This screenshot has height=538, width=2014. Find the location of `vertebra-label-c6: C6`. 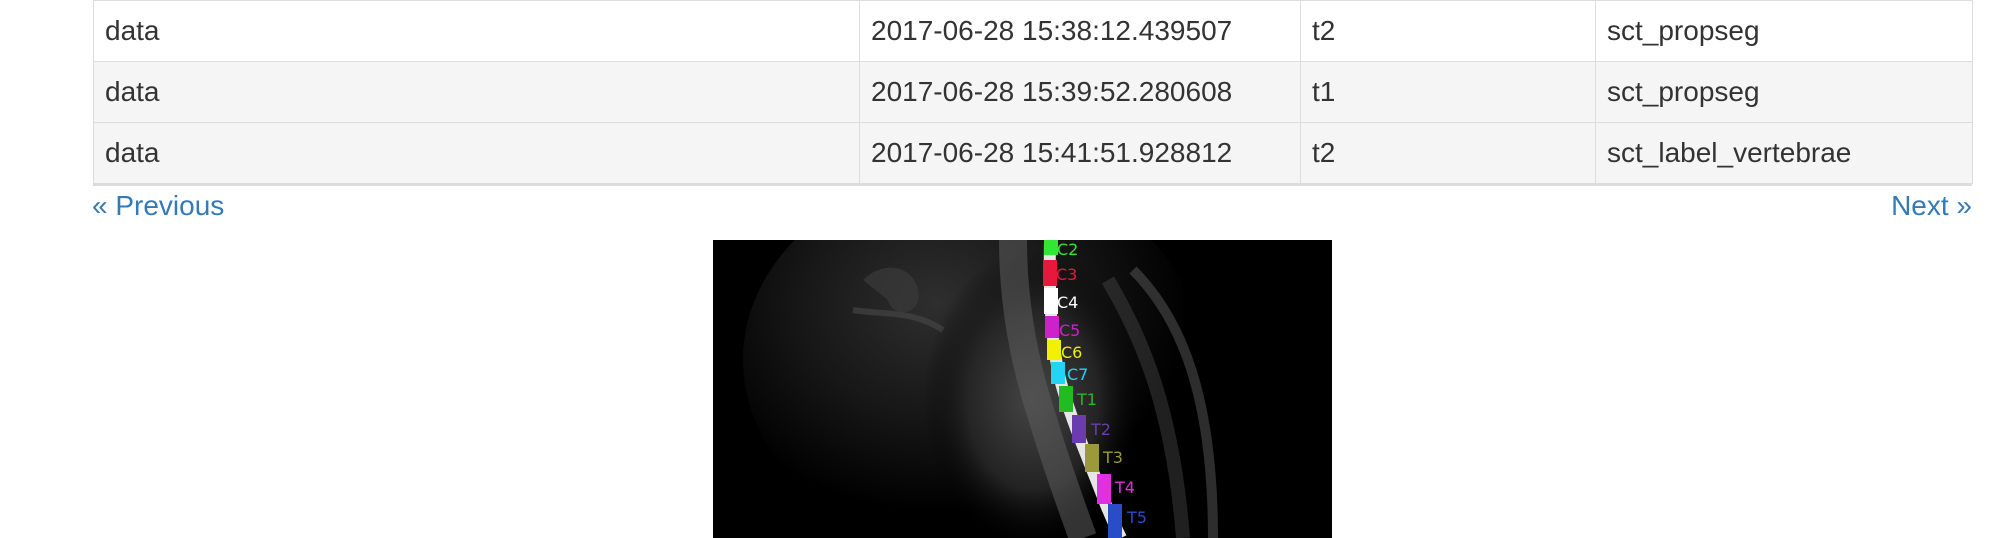

vertebra-label-c6: C6 is located at coordinates (1071, 352).